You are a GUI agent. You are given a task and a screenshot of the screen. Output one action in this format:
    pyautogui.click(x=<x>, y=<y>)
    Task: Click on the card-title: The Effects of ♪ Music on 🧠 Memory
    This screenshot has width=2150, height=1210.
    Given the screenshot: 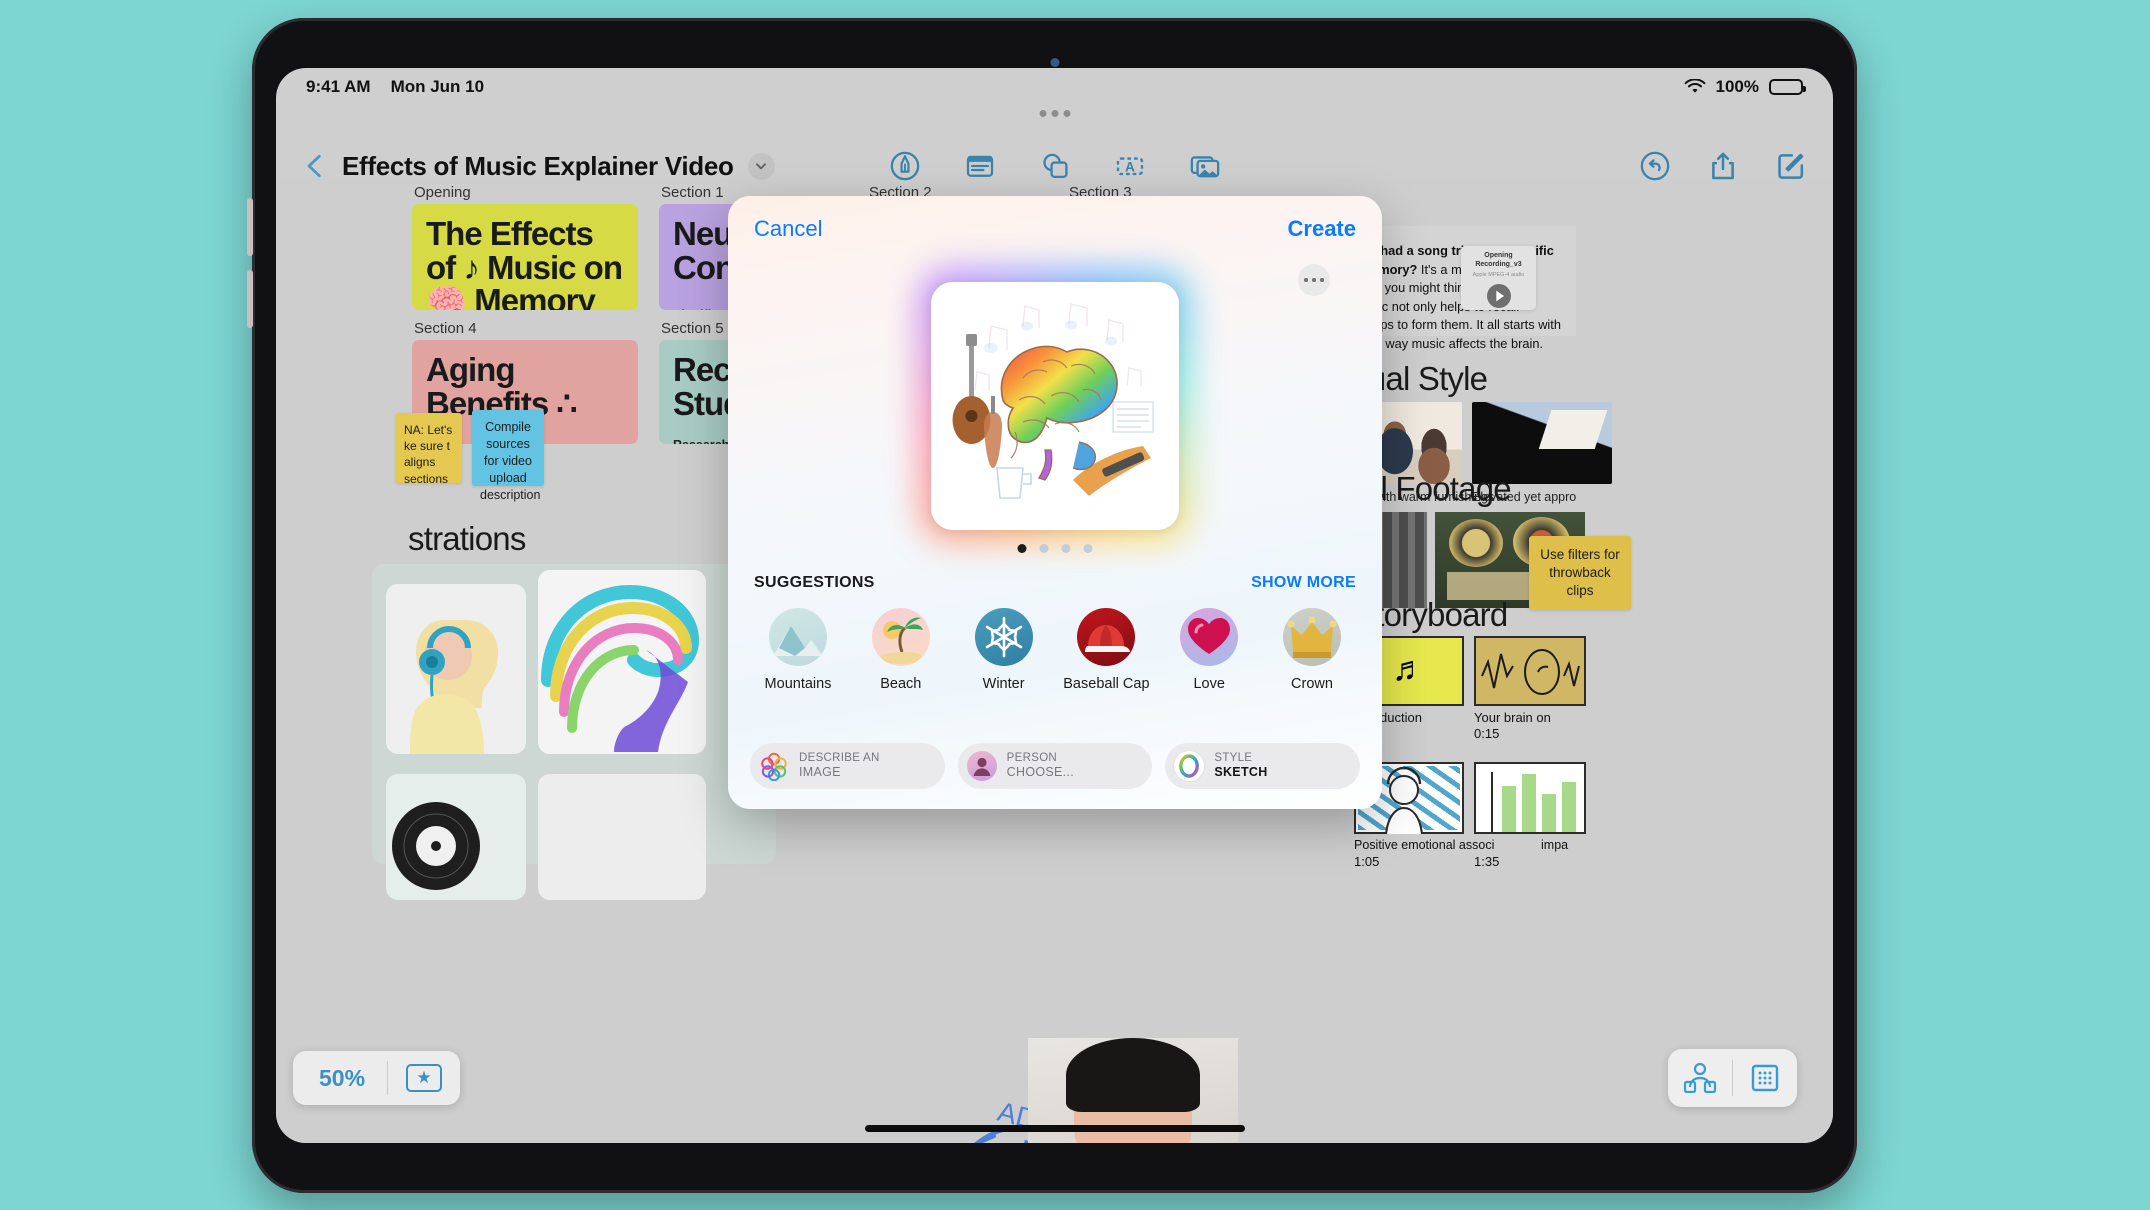 What is the action you would take?
    pyautogui.click(x=524, y=262)
    